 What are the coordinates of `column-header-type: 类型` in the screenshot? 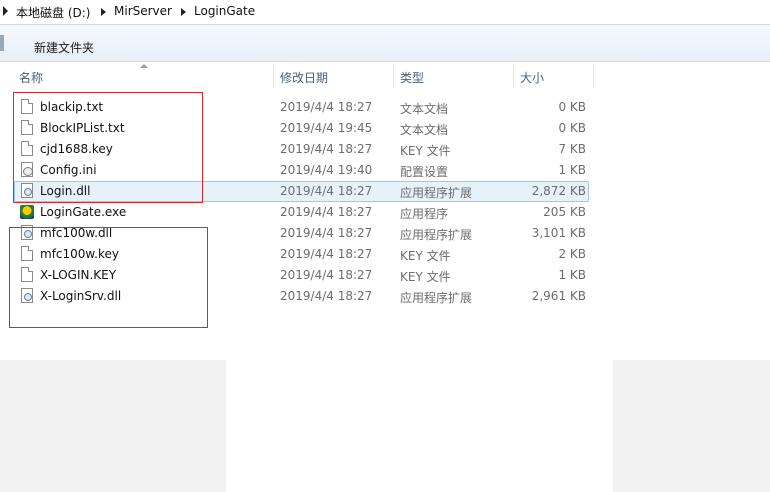 It's located at (412, 77).